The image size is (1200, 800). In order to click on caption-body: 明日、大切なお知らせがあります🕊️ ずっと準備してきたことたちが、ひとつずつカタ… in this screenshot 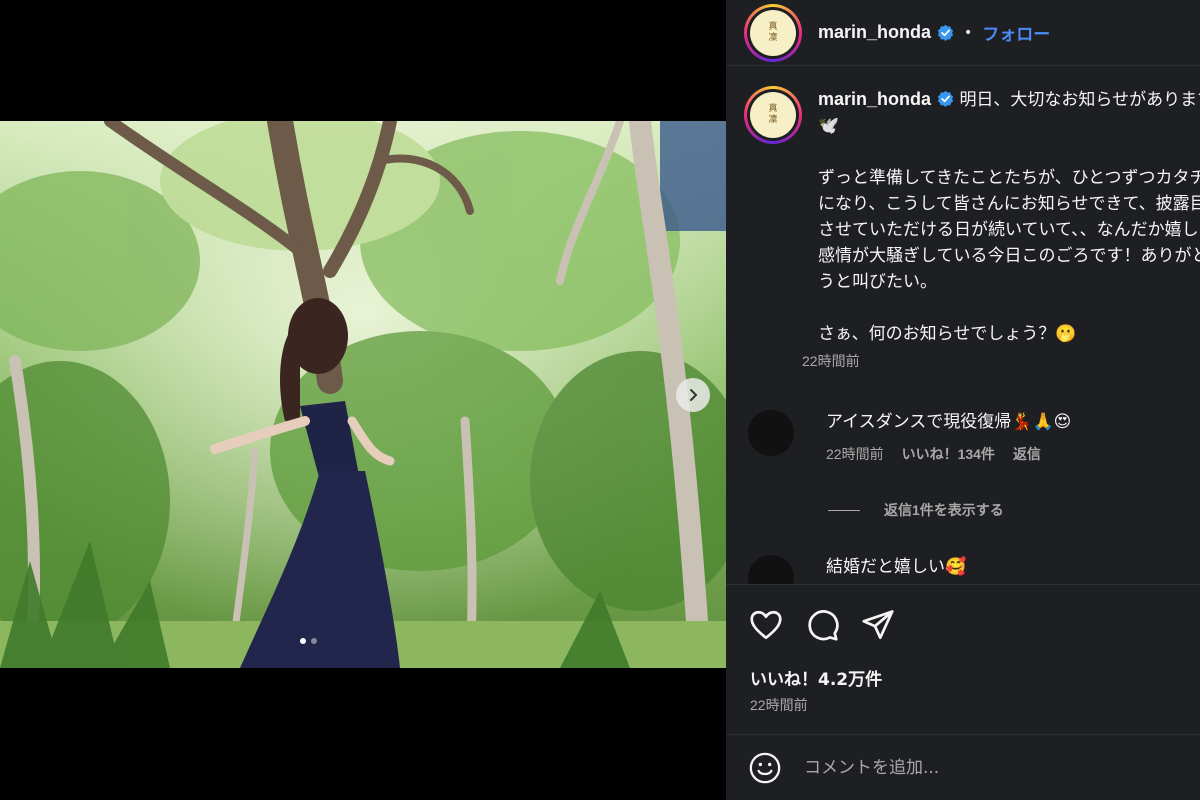, I will do `click(1009, 217)`.